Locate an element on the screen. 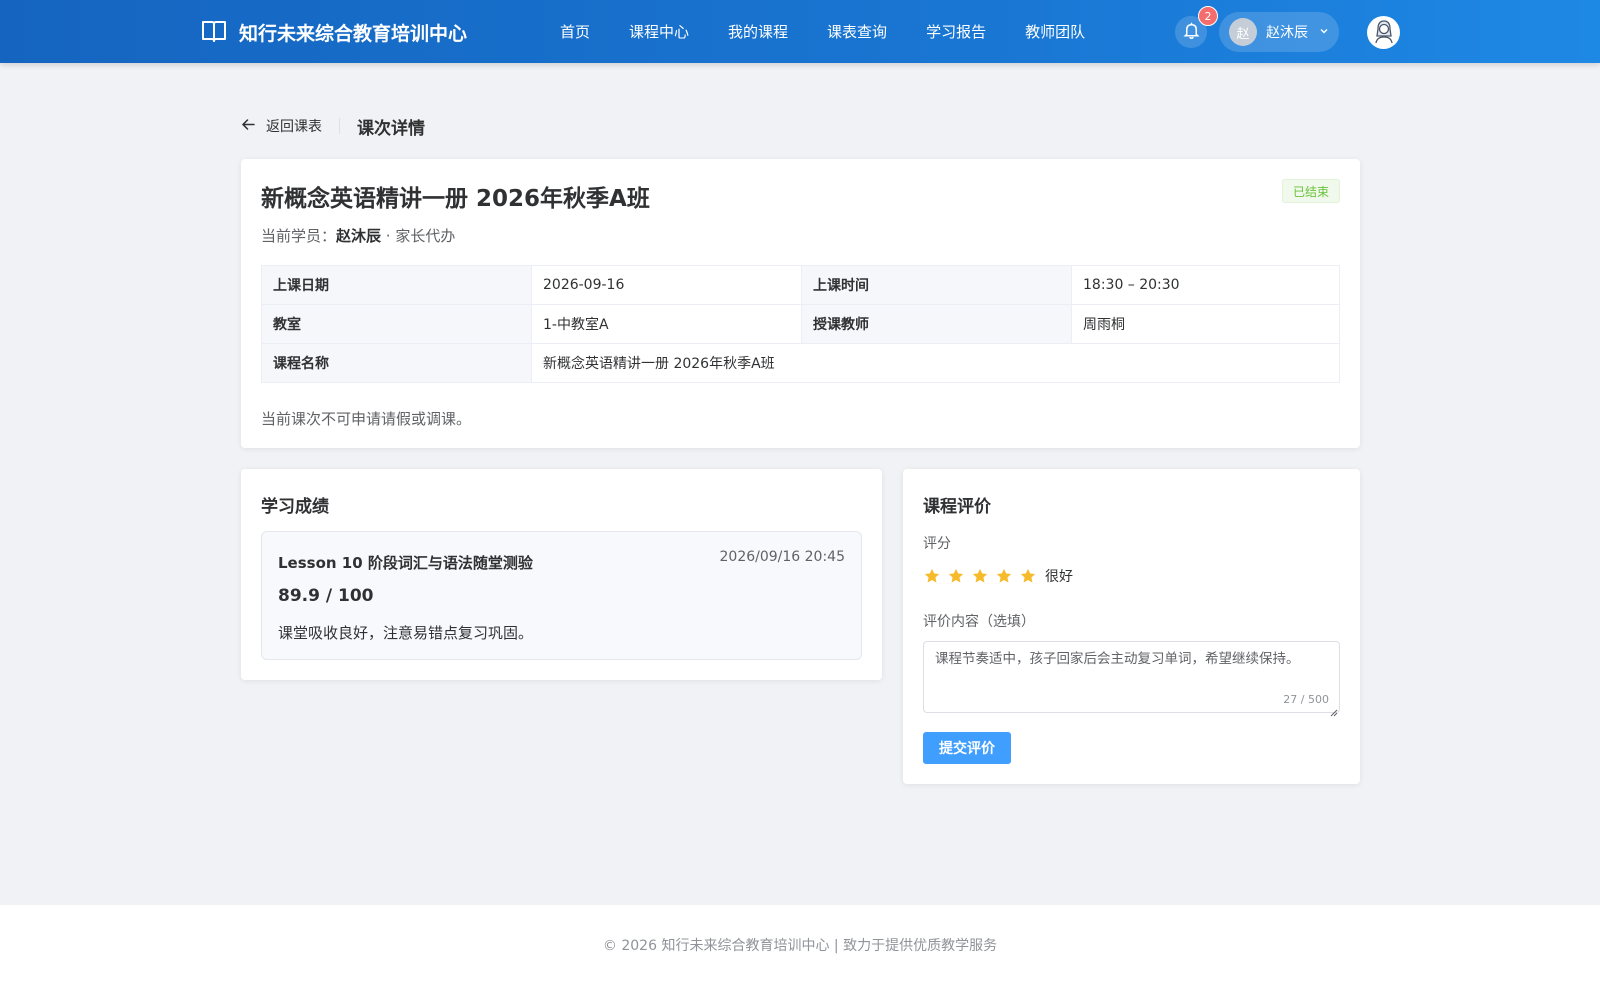  profile-avatar is located at coordinates (1383, 32).